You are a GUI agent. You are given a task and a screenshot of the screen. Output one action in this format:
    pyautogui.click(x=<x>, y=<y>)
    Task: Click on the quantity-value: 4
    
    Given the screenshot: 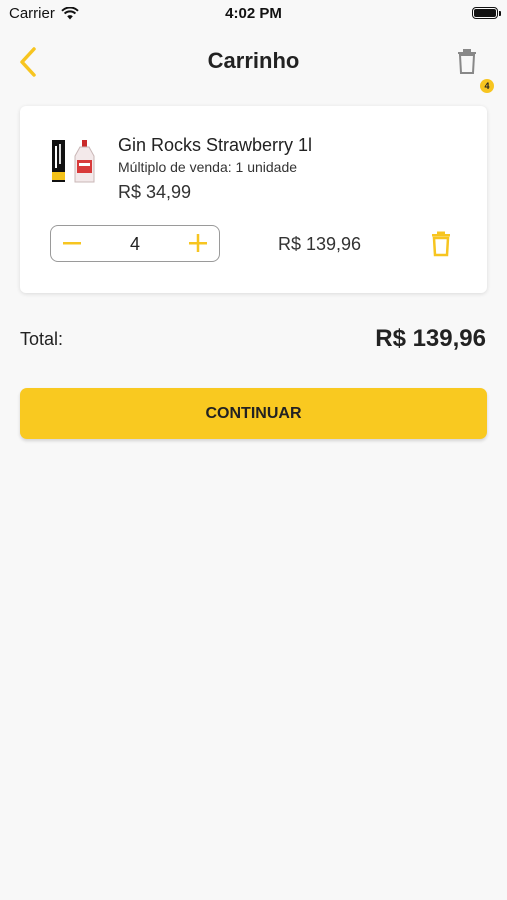 What is the action you would take?
    pyautogui.click(x=135, y=244)
    